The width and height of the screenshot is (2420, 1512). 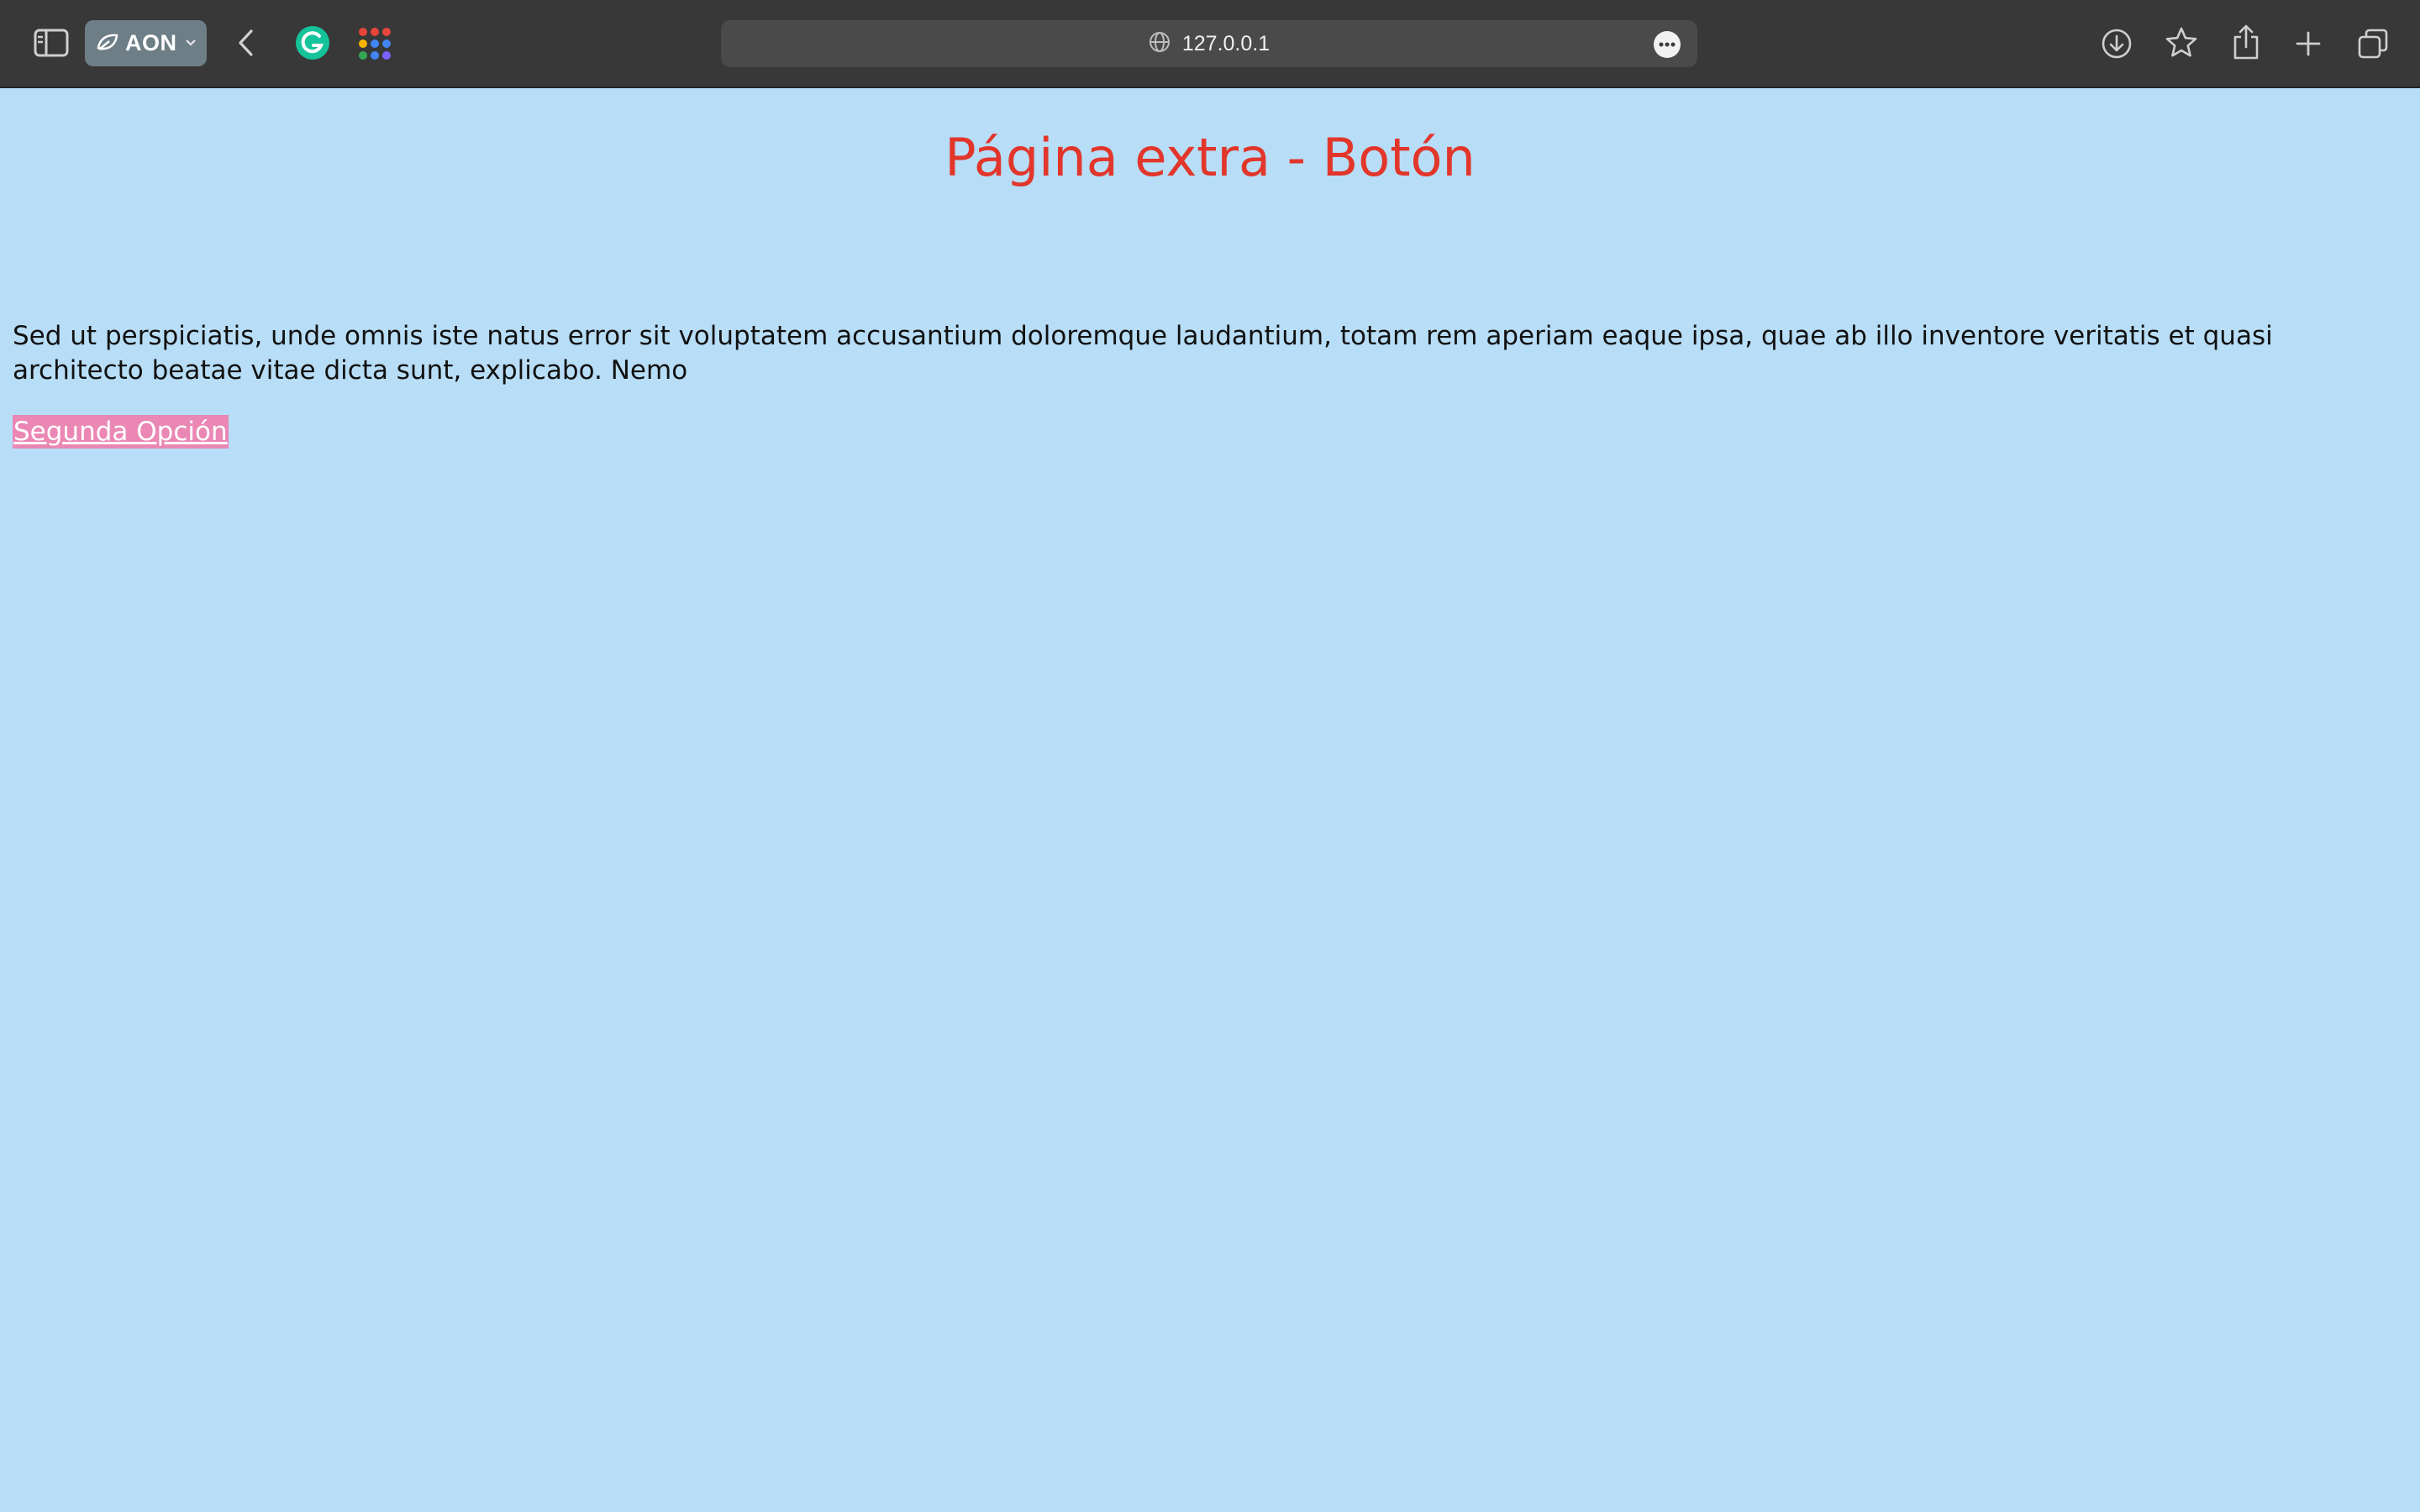 I want to click on apps-grid-icon, so click(x=374, y=43).